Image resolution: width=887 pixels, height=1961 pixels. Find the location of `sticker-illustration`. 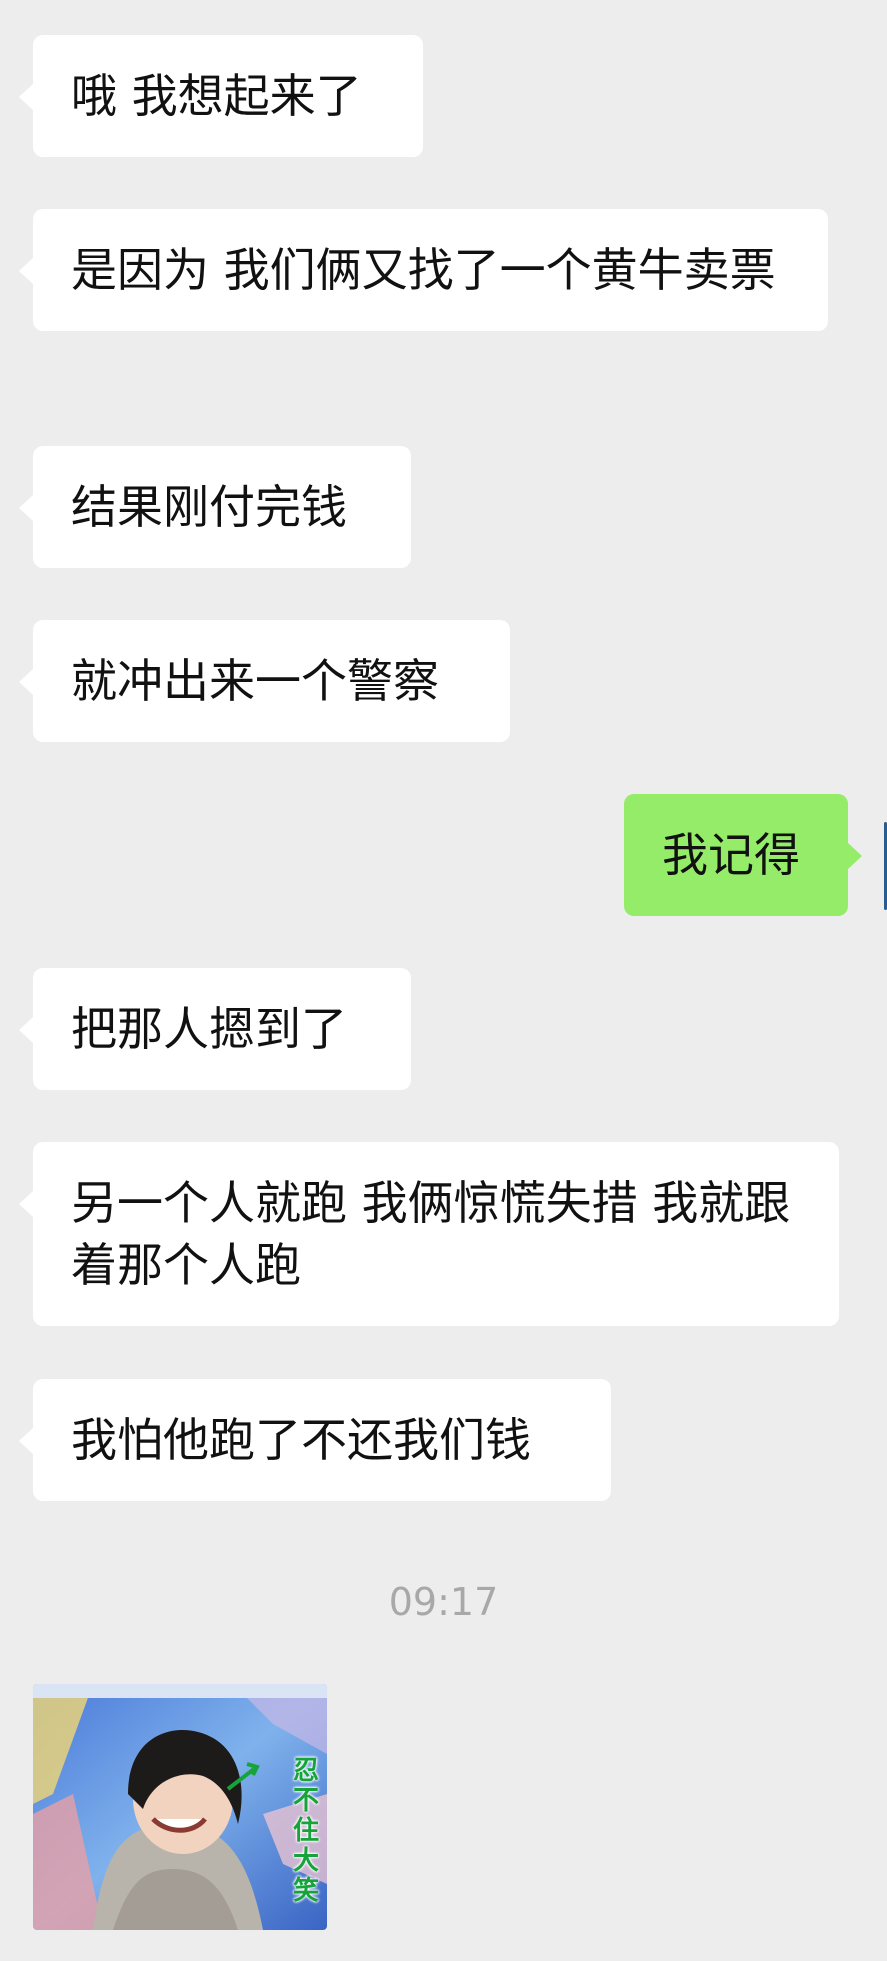

sticker-illustration is located at coordinates (180, 1807).